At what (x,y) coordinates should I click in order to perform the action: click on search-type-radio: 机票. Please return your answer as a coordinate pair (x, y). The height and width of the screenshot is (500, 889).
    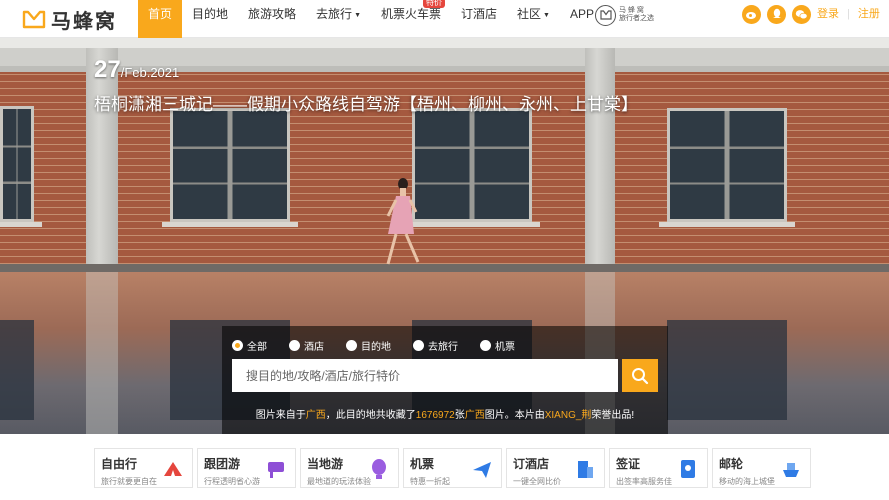
    Looking at the image, I should click on (497, 345).